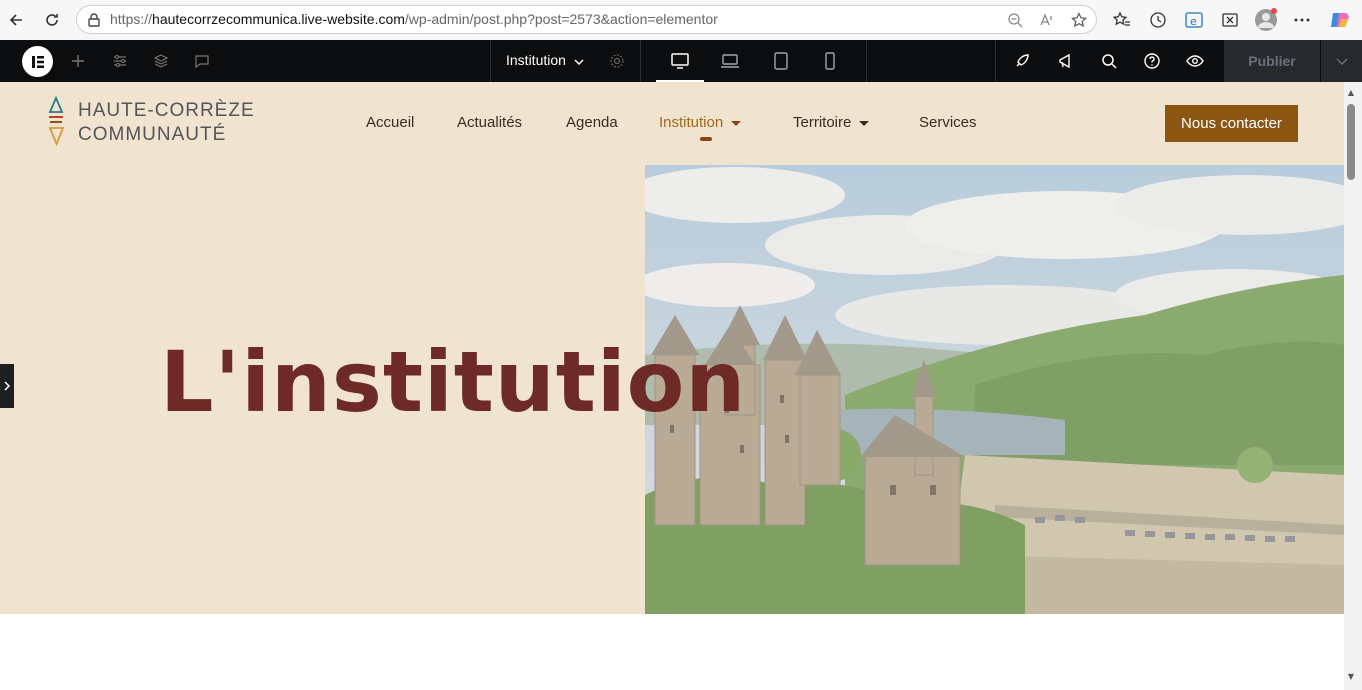 The width and height of the screenshot is (1362, 690). What do you see at coordinates (16, 20) in the screenshot?
I see `back-icon` at bounding box center [16, 20].